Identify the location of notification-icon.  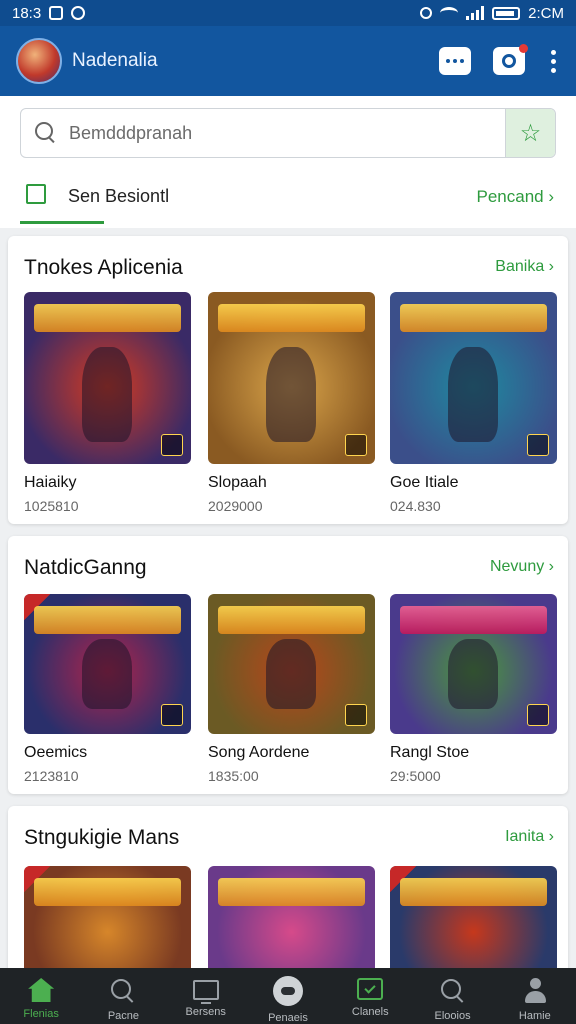
(56, 13).